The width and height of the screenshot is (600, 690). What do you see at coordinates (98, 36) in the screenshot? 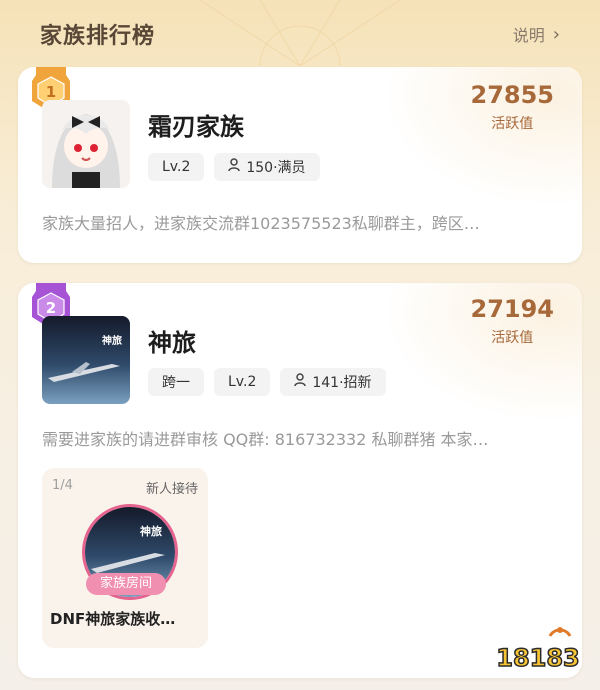
I see `page-title: 家族排行榜` at bounding box center [98, 36].